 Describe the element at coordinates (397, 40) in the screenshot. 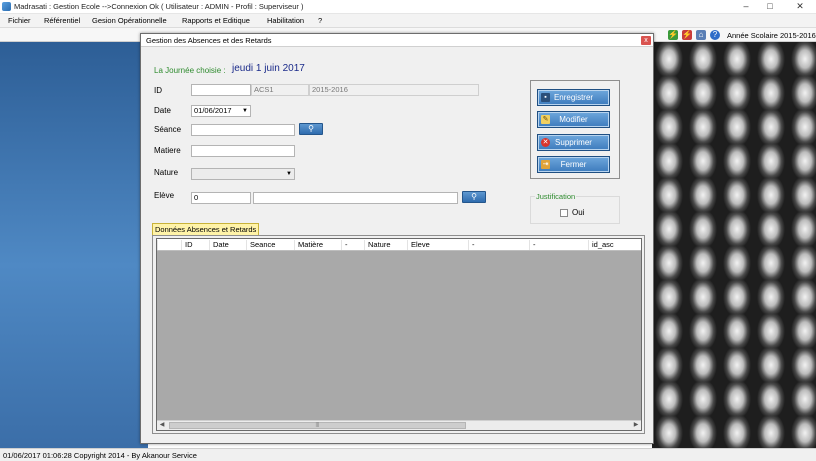

I see `dialog-title-bar: Gestion des Absences et des Retards x` at that location.